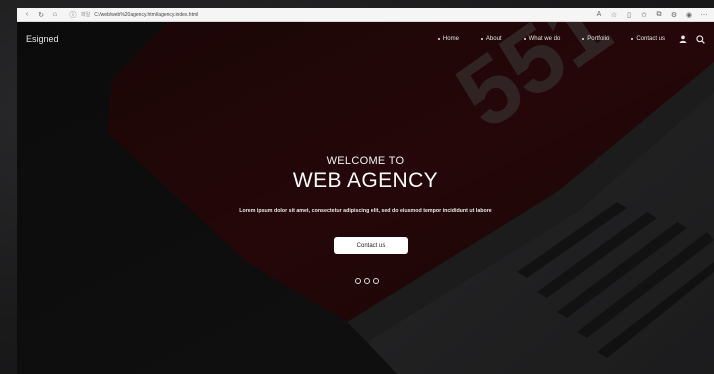  I want to click on split-screen-icon: ▯, so click(629, 15).